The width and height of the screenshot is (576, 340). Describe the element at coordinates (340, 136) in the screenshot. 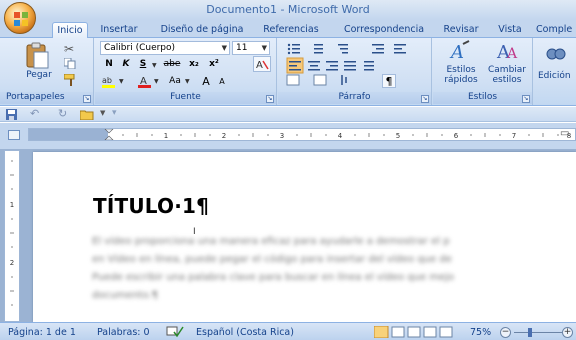

I see `svg-text: 4` at that location.